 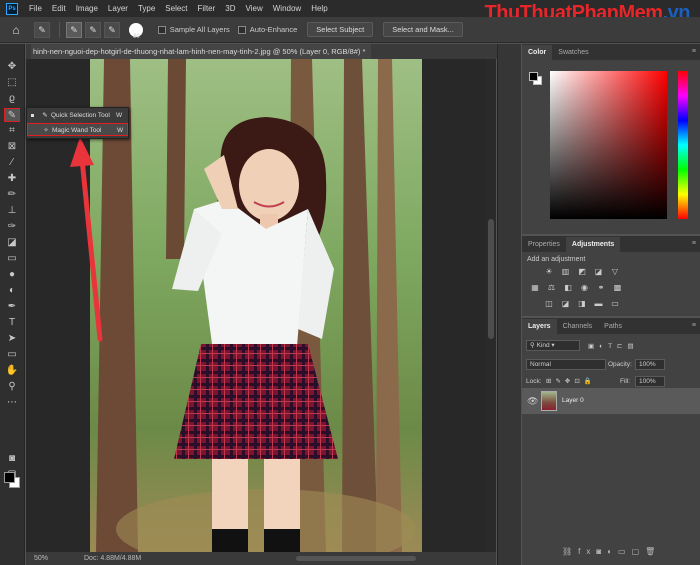 I want to click on saturation-value-field, so click(x=608, y=145).